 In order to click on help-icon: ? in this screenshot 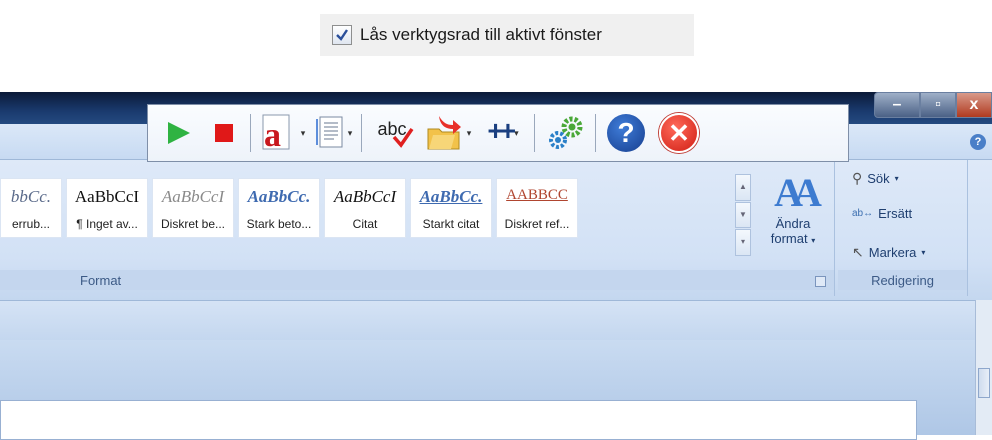, I will do `click(626, 133)`.